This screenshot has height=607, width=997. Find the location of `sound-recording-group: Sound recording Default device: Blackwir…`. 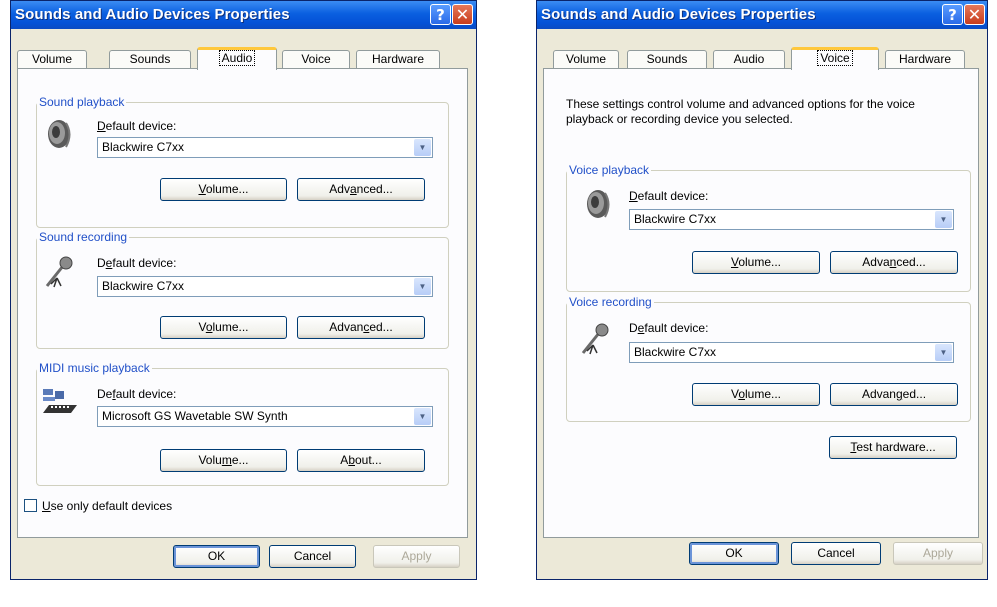

sound-recording-group: Sound recording Default device: Blackwir… is located at coordinates (242, 289).